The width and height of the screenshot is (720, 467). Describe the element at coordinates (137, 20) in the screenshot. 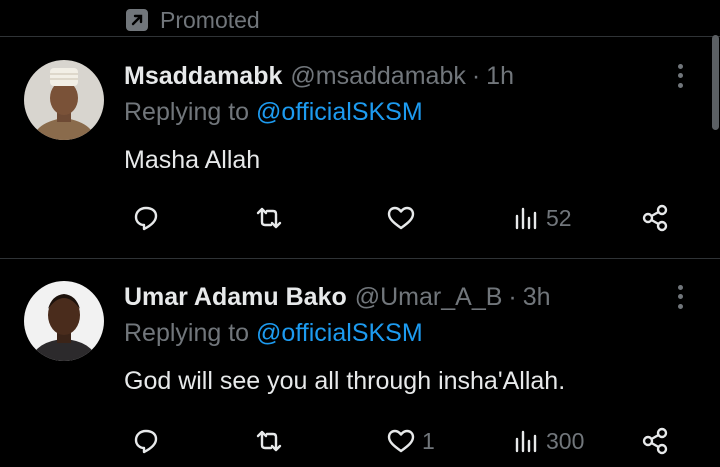

I see `promoted-arrow-icon` at that location.